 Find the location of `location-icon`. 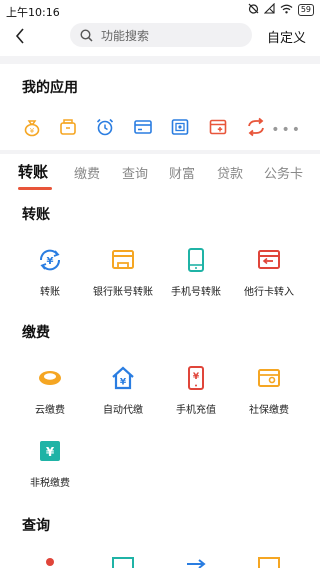

location-icon is located at coordinates (50, 562).